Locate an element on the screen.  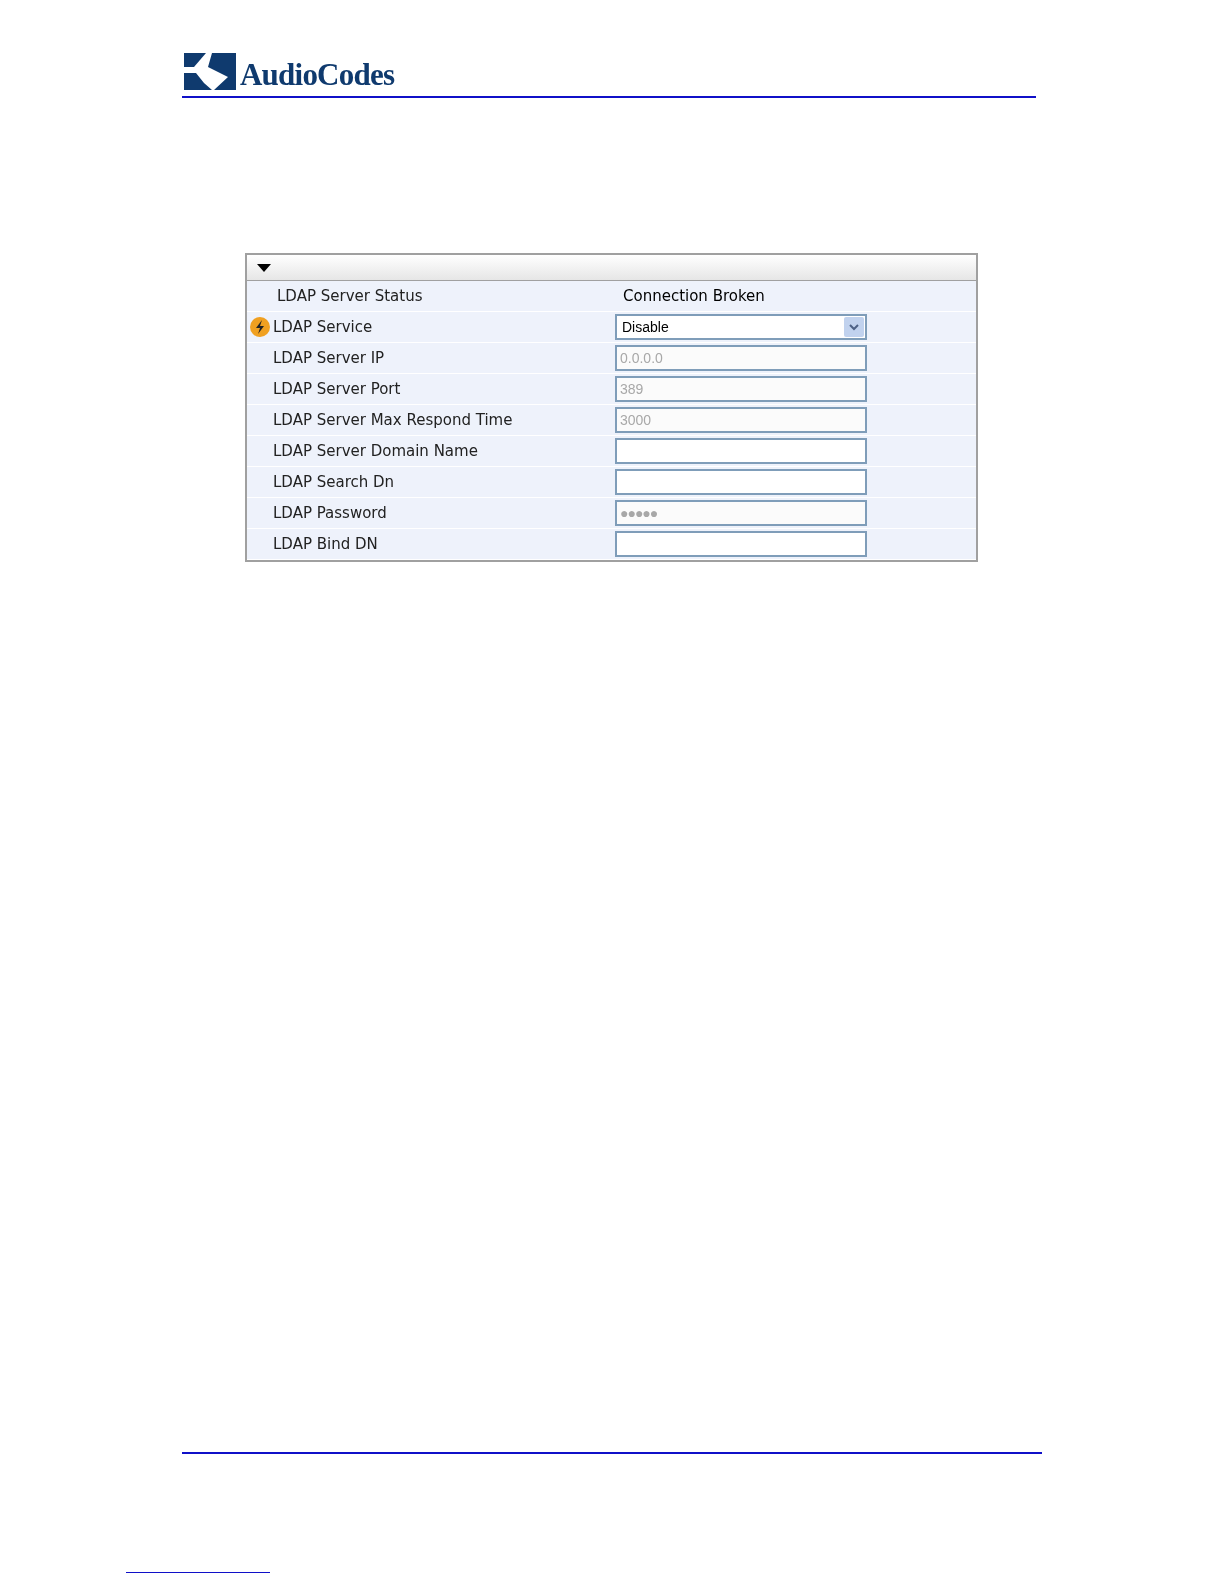
field-label: LDAP Server Domain Name is located at coordinates (375, 451).